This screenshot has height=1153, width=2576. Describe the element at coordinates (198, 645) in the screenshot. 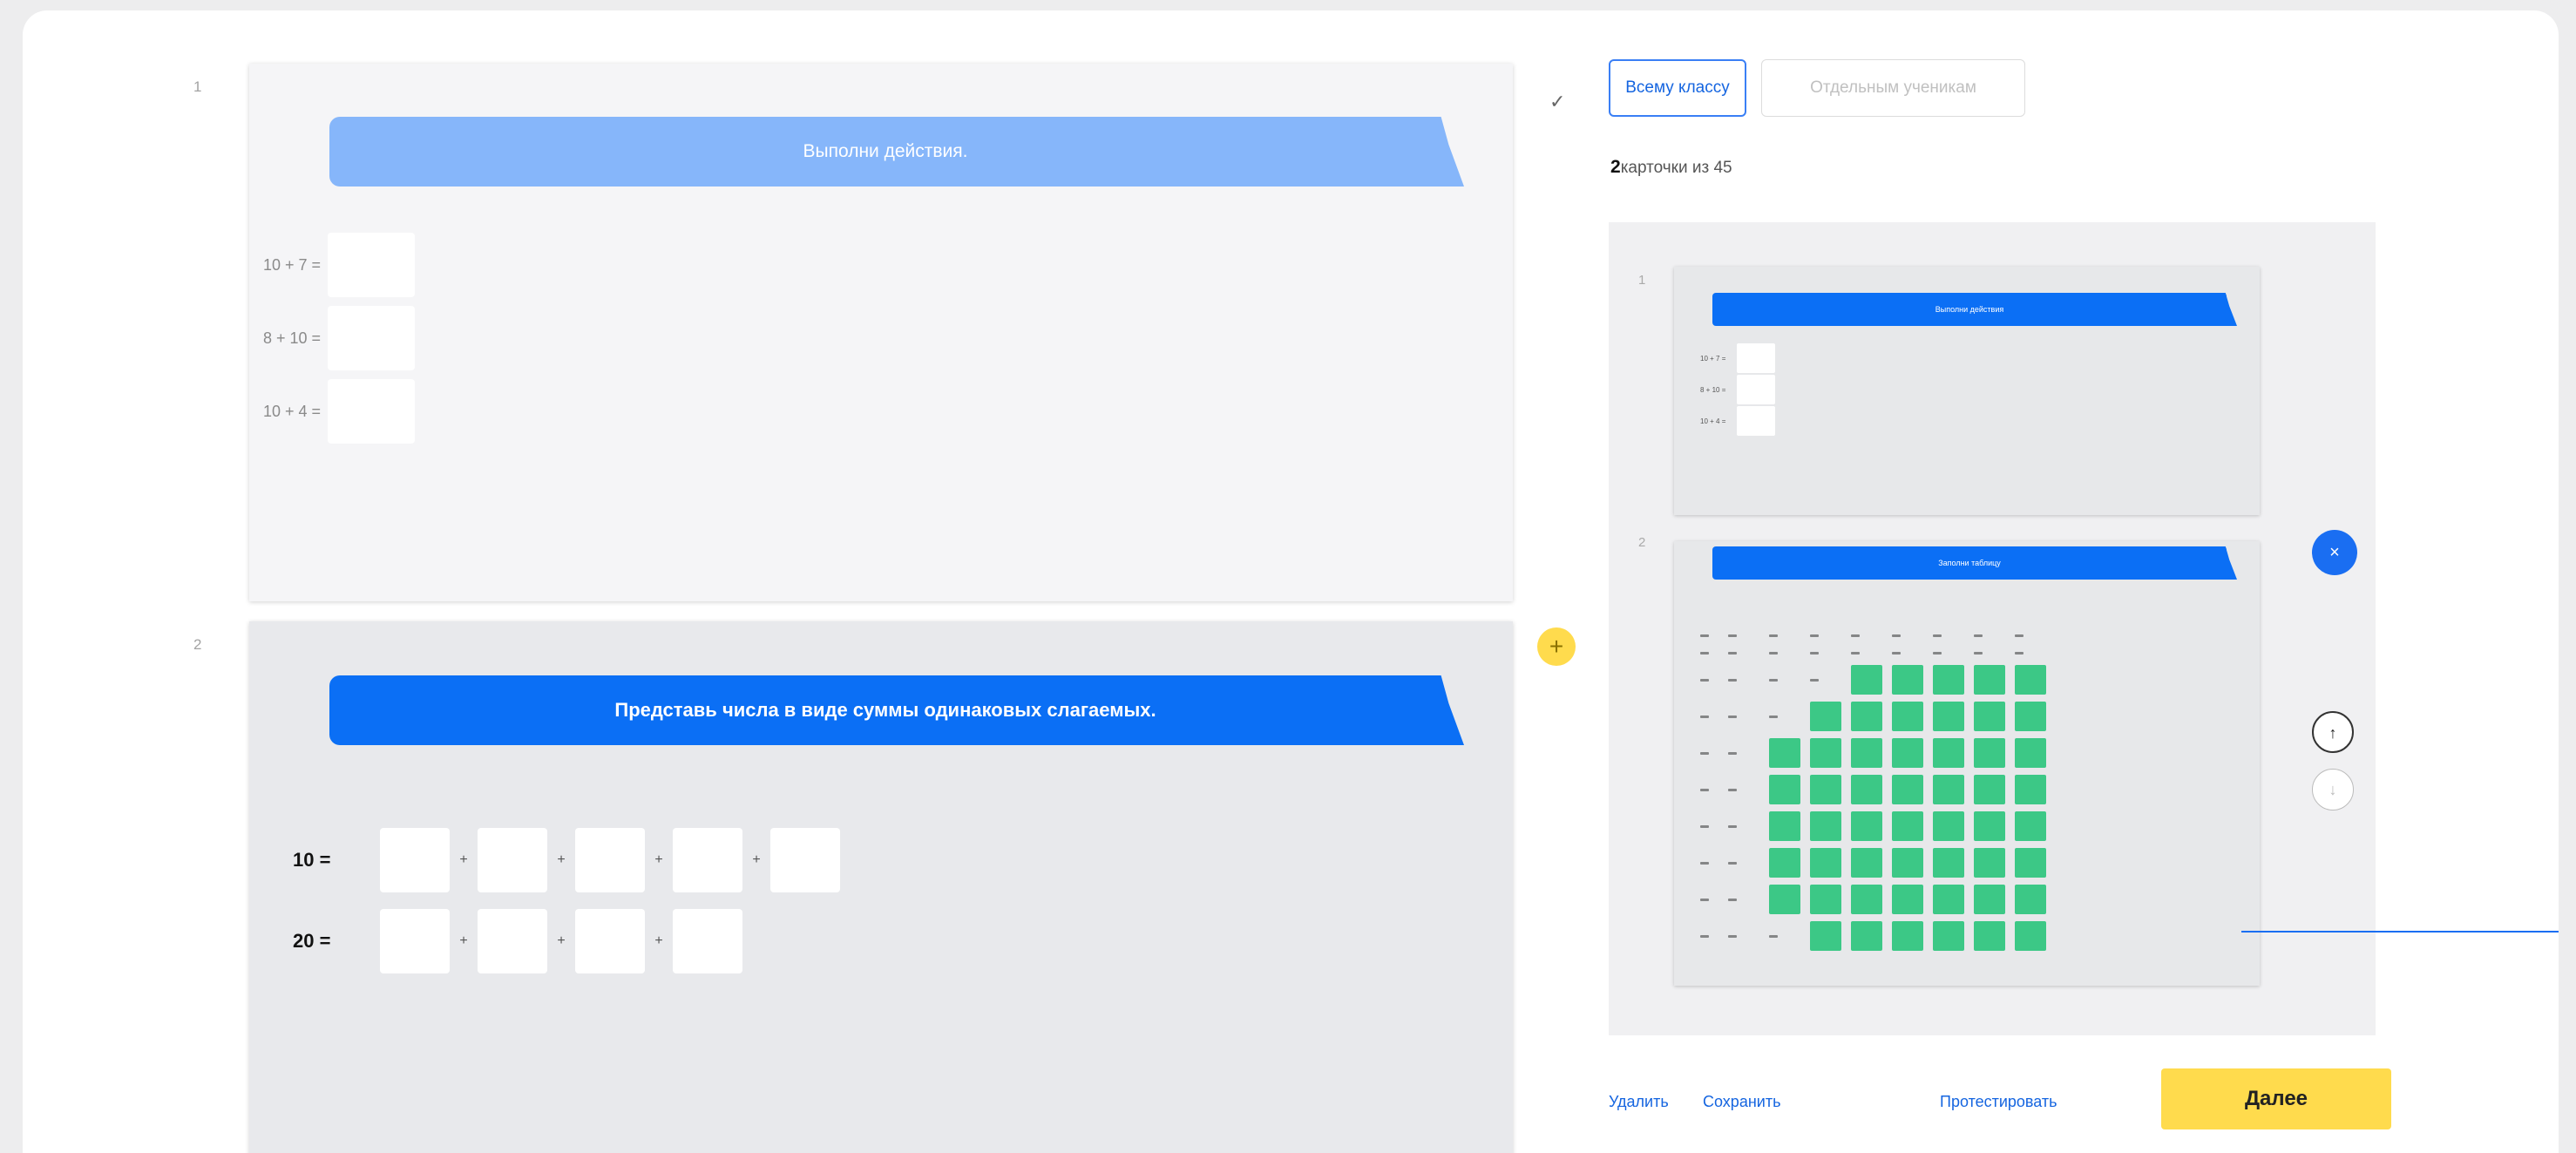

I see `card-number: 2` at that location.